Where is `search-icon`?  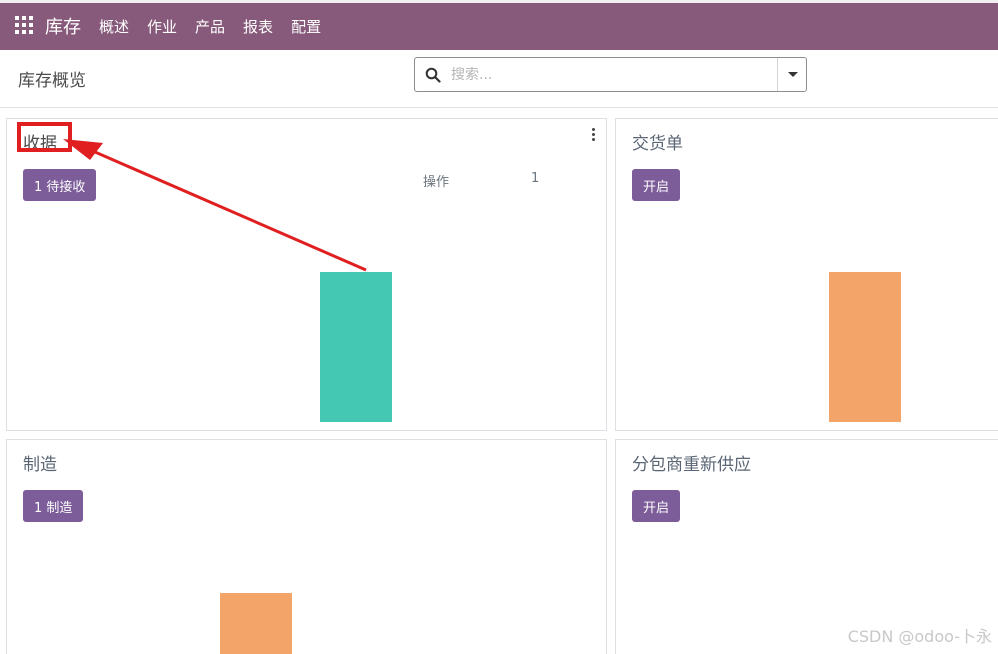
search-icon is located at coordinates (433, 75).